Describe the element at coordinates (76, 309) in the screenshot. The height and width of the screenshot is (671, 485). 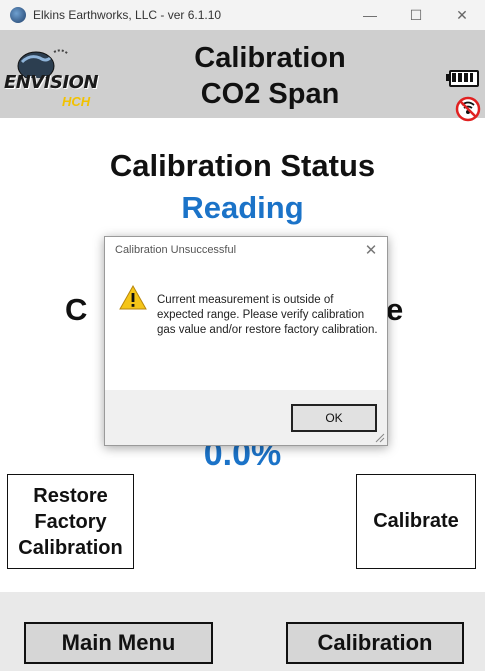
I see `occluded-label-left: C` at that location.